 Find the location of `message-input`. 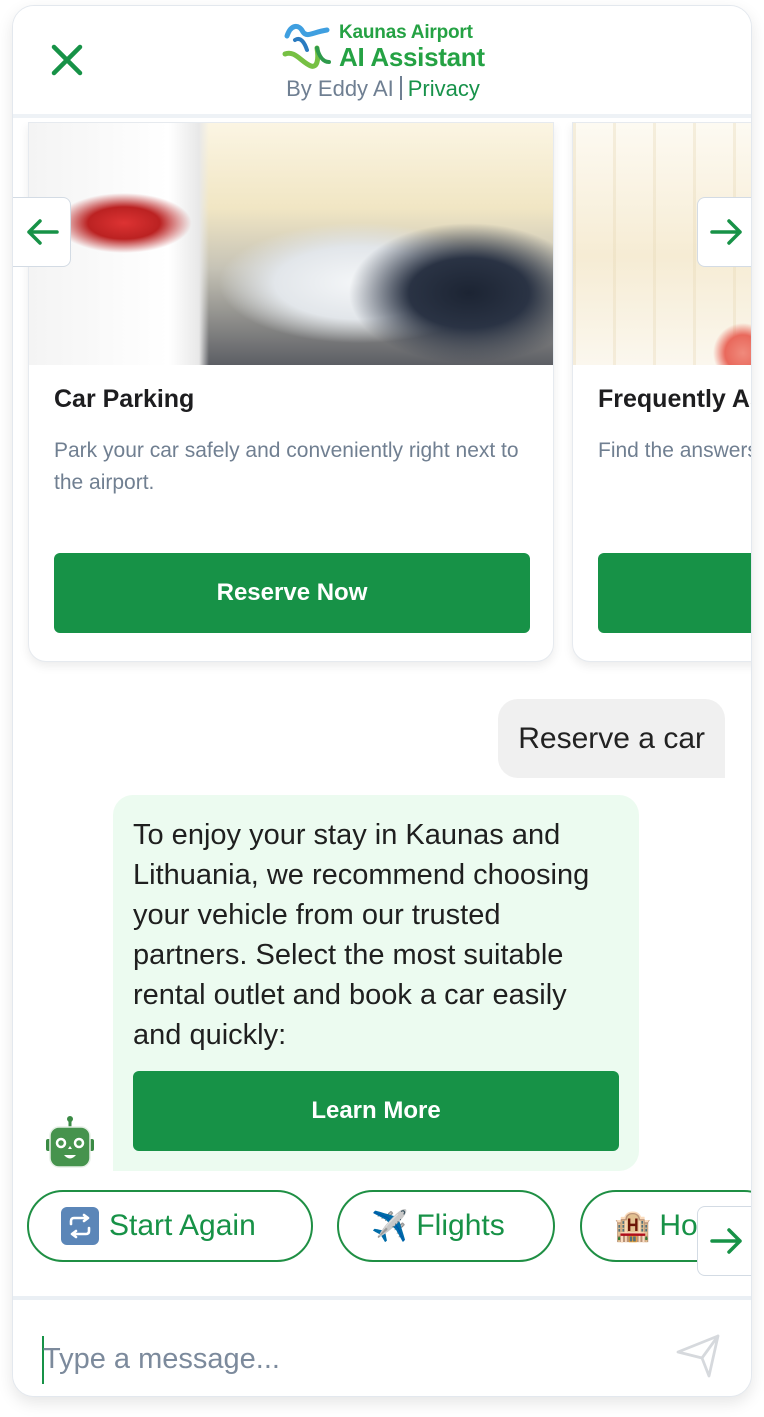

message-input is located at coordinates (343, 1359).